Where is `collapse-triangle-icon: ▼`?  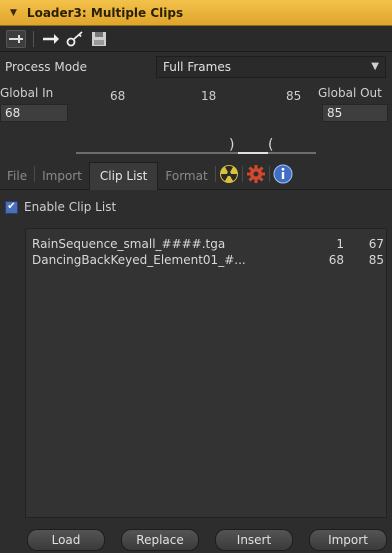 collapse-triangle-icon: ▼ is located at coordinates (13, 13).